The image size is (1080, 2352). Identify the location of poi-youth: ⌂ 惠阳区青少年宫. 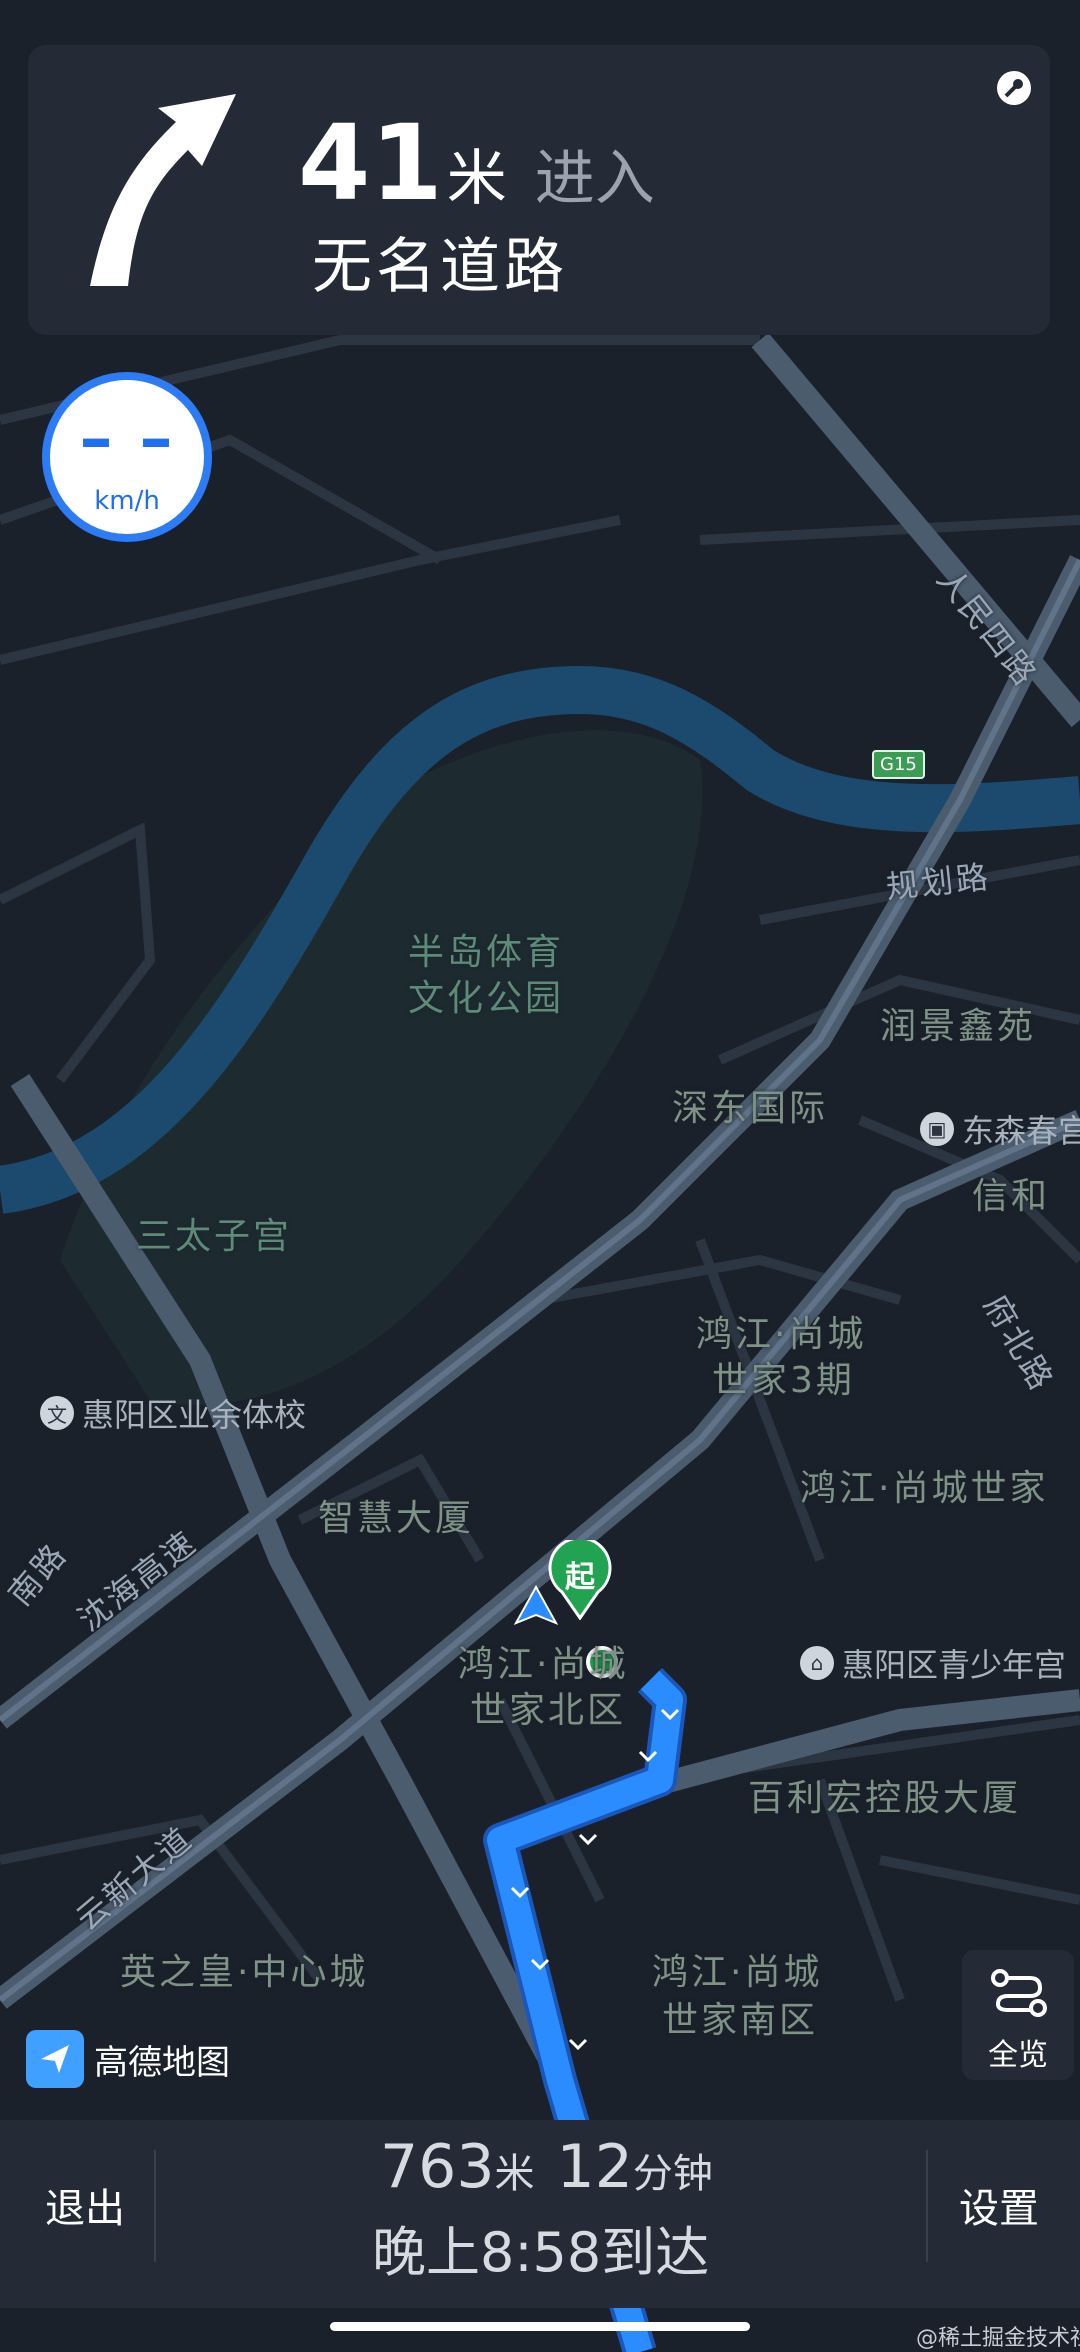
(933, 1663).